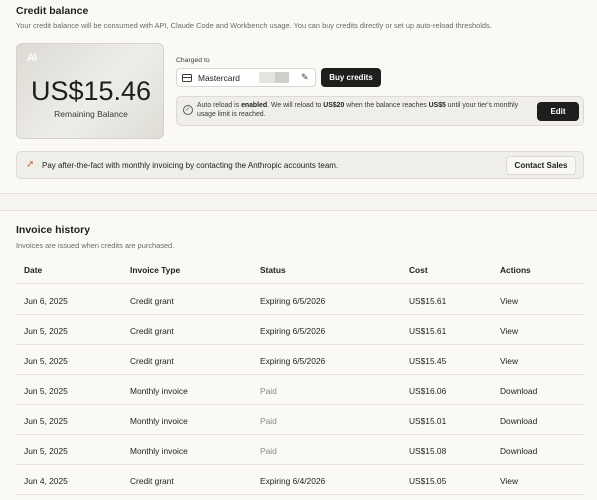 The image size is (597, 500). Describe the element at coordinates (246, 77) in the screenshot. I see `payment-method-box: Mastercard ✎` at that location.